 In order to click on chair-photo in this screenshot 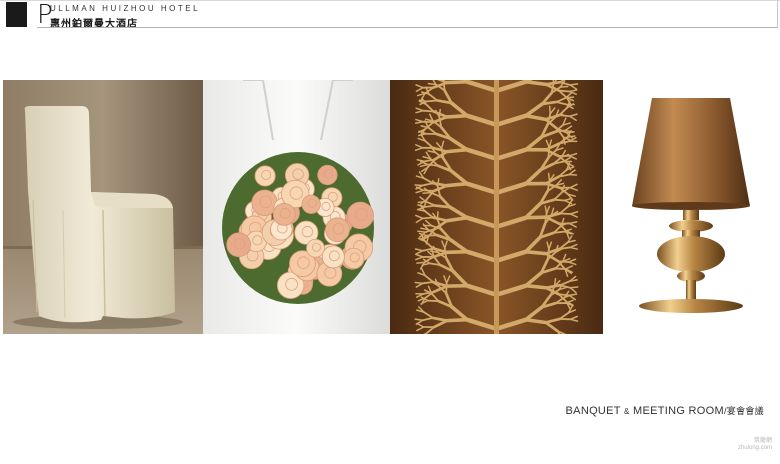, I will do `click(103, 207)`.